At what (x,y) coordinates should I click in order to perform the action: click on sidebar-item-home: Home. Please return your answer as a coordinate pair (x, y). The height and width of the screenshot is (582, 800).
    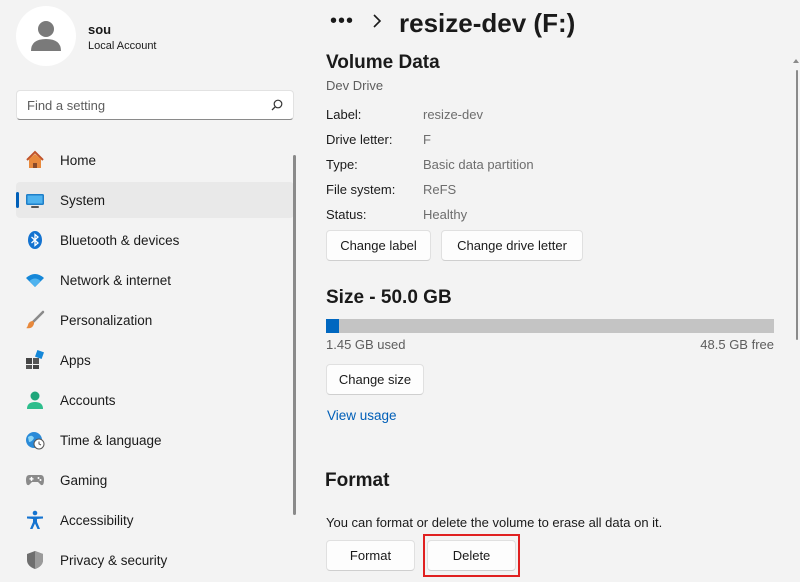
    Looking at the image, I should click on (155, 160).